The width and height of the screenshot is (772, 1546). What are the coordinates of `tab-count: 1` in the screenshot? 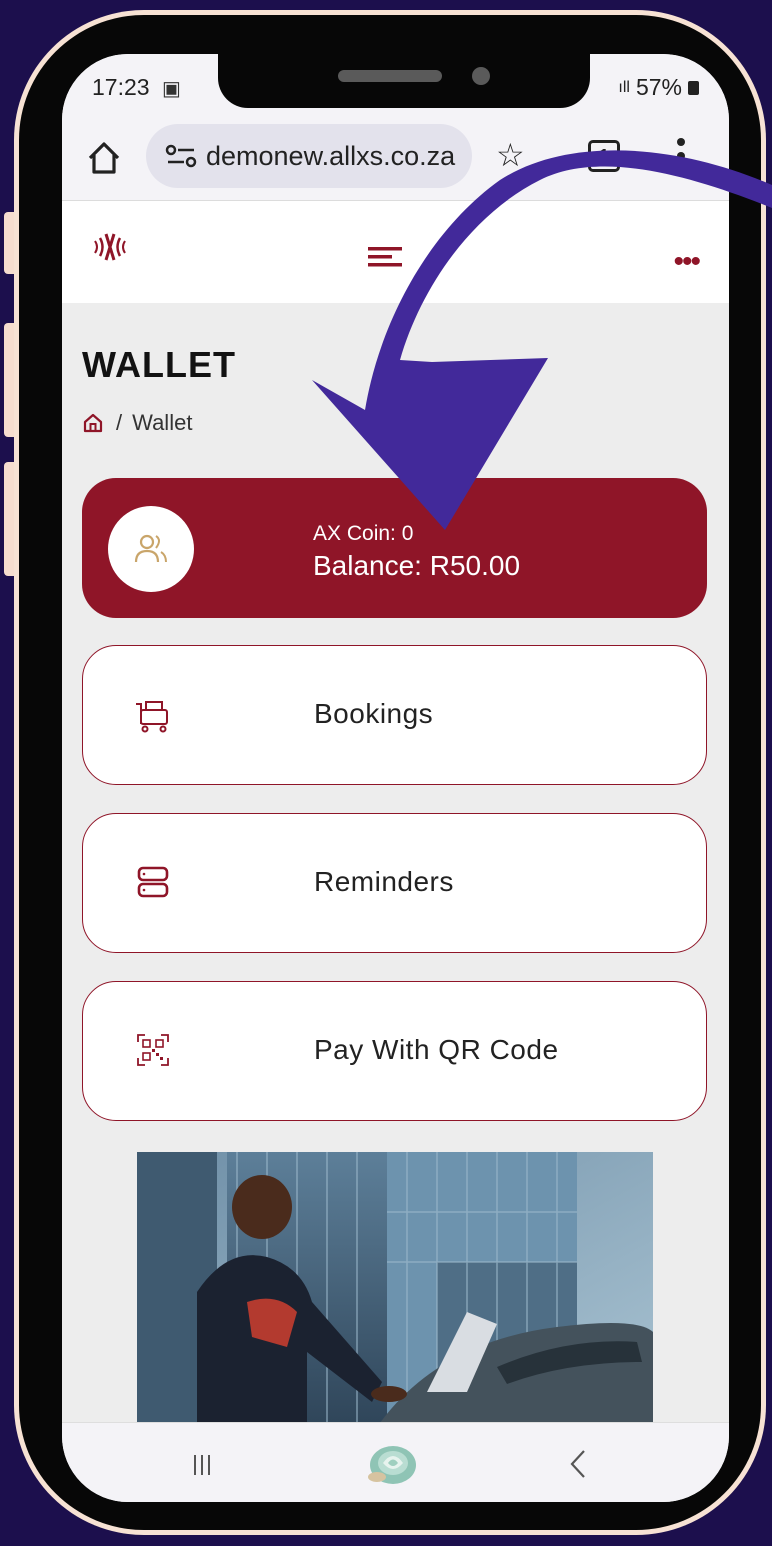 It's located at (603, 155).